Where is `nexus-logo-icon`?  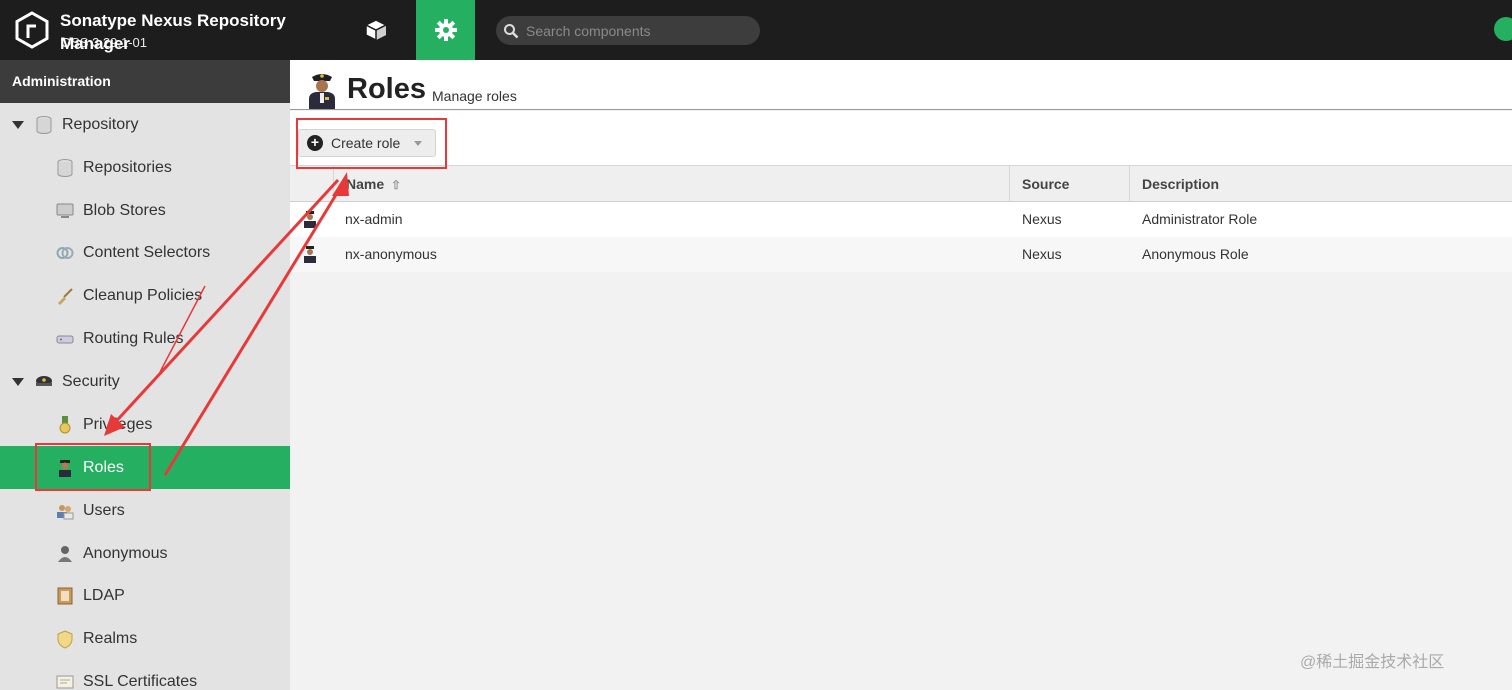 nexus-logo-icon is located at coordinates (32, 30).